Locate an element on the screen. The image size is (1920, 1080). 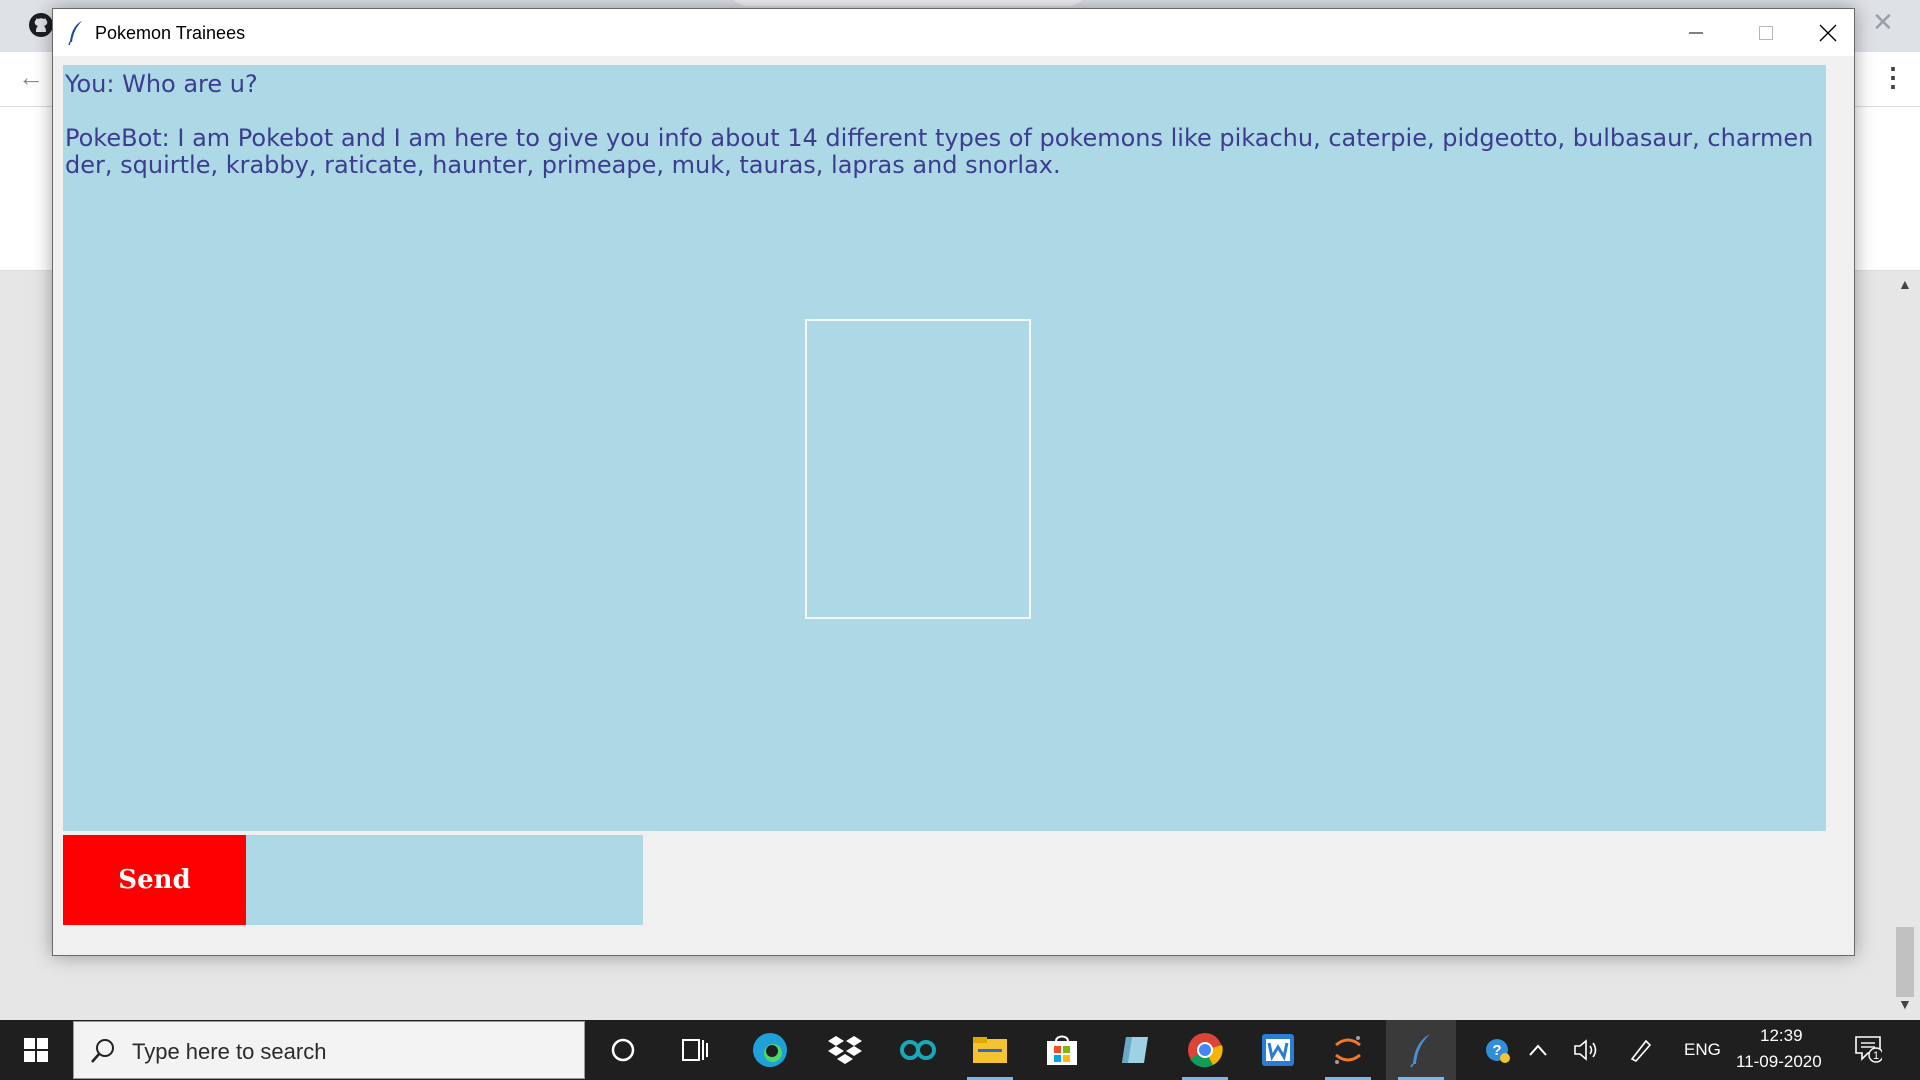
chevron-up-icon is located at coordinates (1538, 1050).